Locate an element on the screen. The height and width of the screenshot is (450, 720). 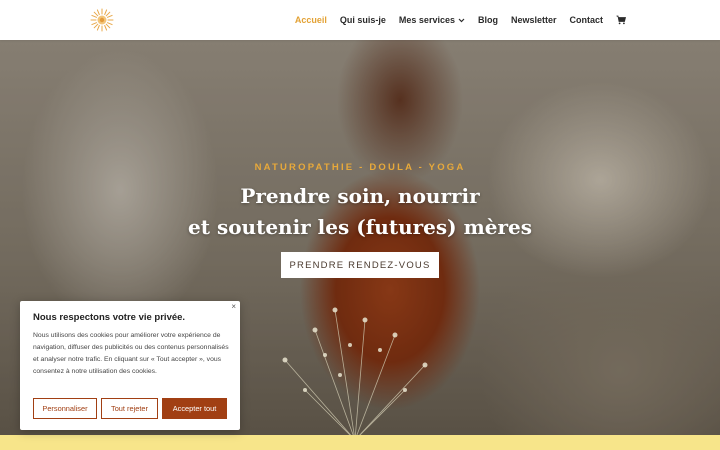
bottom-yellow-band is located at coordinates (360, 442).